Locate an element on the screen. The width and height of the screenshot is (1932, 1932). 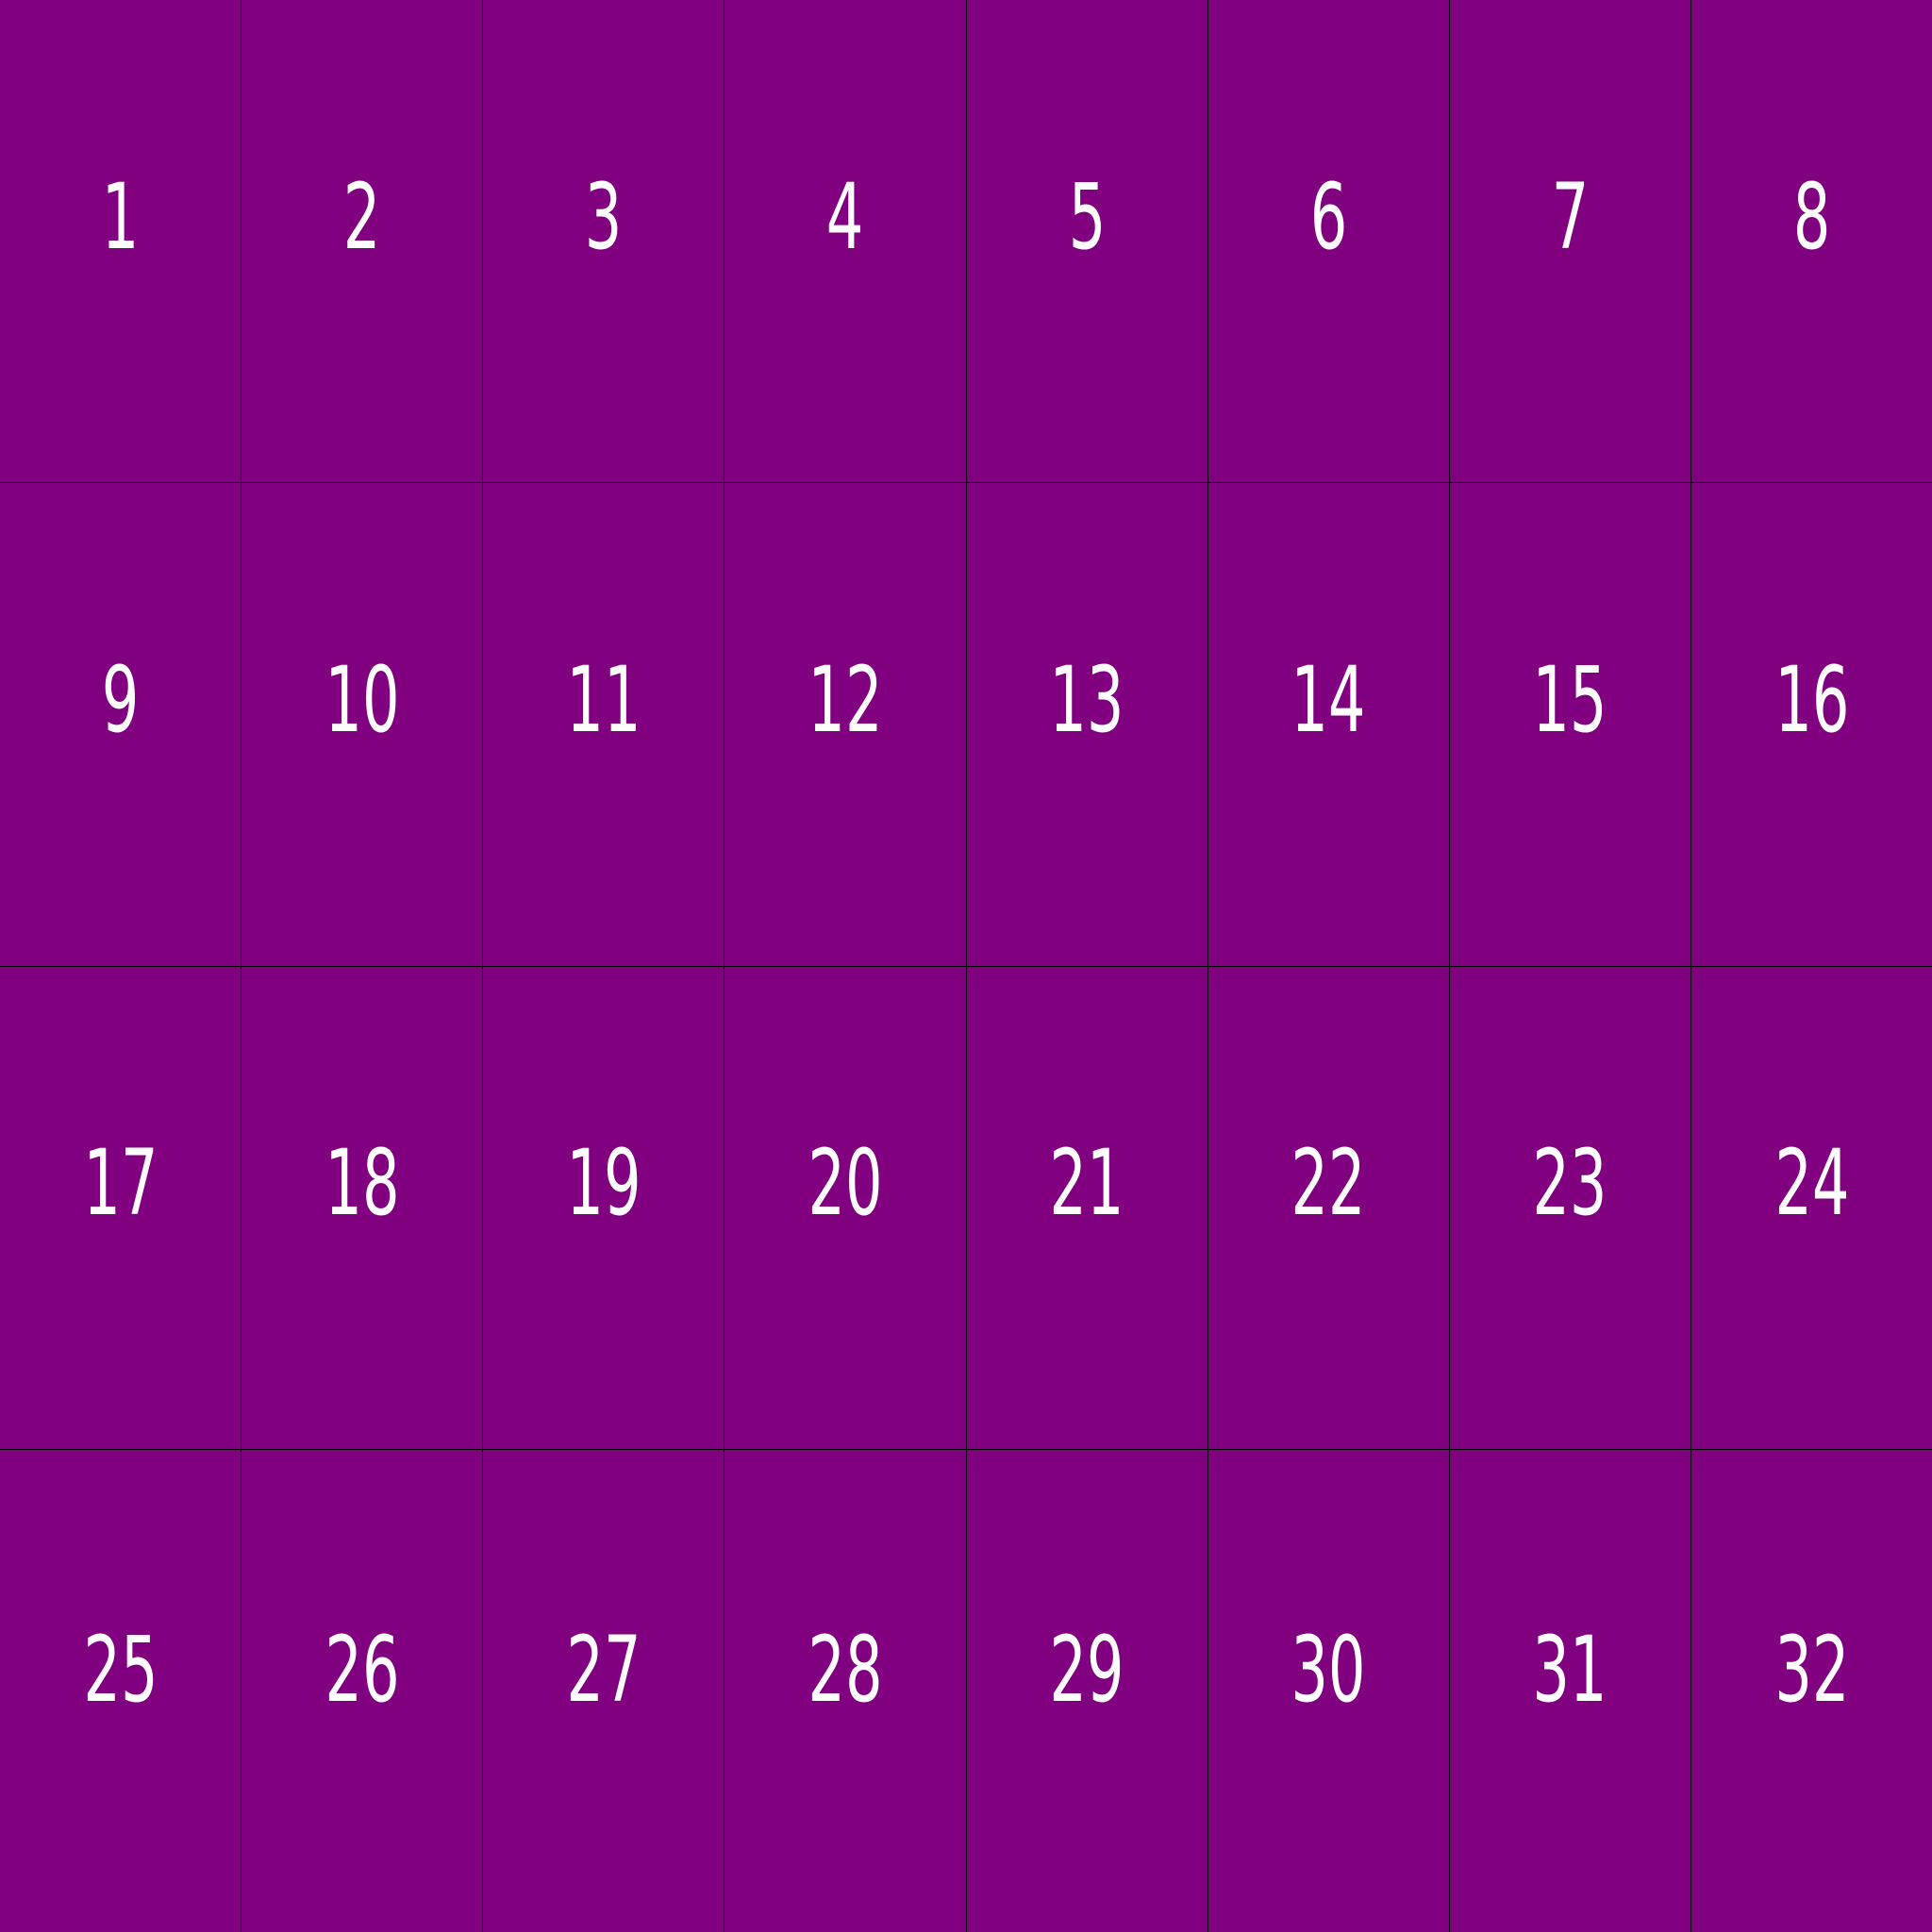
cell-number-label: 28 is located at coordinates (845, 1670).